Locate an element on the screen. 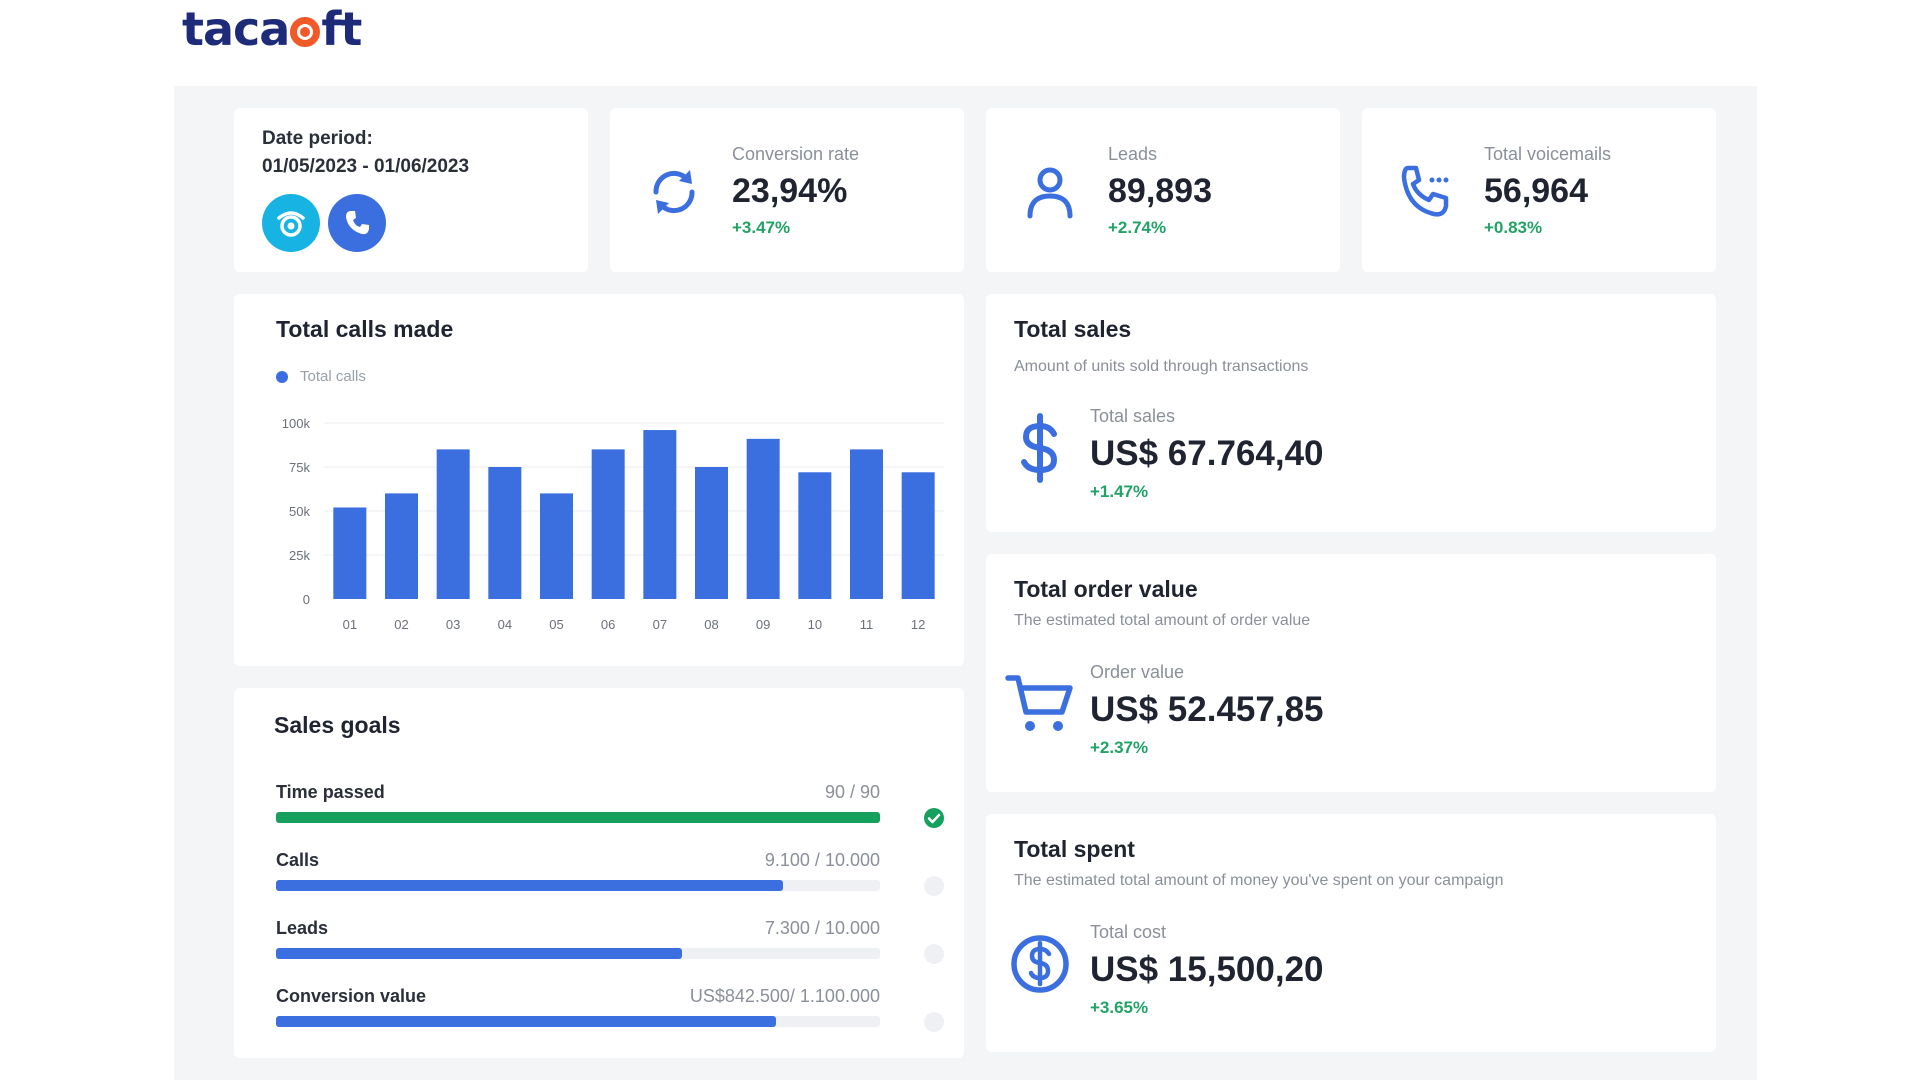 The image size is (1920, 1080). user-icon is located at coordinates (1050, 193).